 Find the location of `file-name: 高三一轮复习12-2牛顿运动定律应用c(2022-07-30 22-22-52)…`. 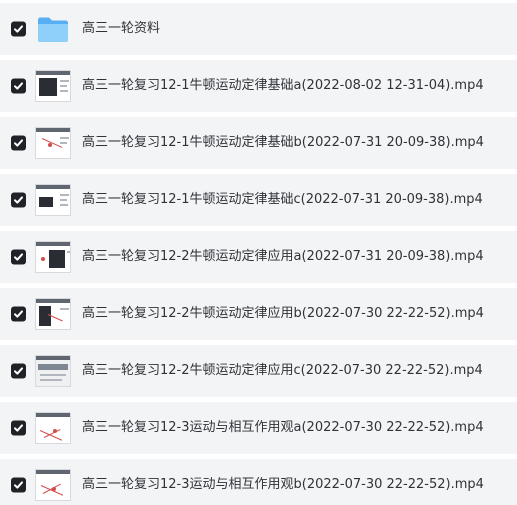

file-name: 高三一轮复习12-2牛顿运动定律应用c(2022-07-30 22-22-52)… is located at coordinates (282, 371).